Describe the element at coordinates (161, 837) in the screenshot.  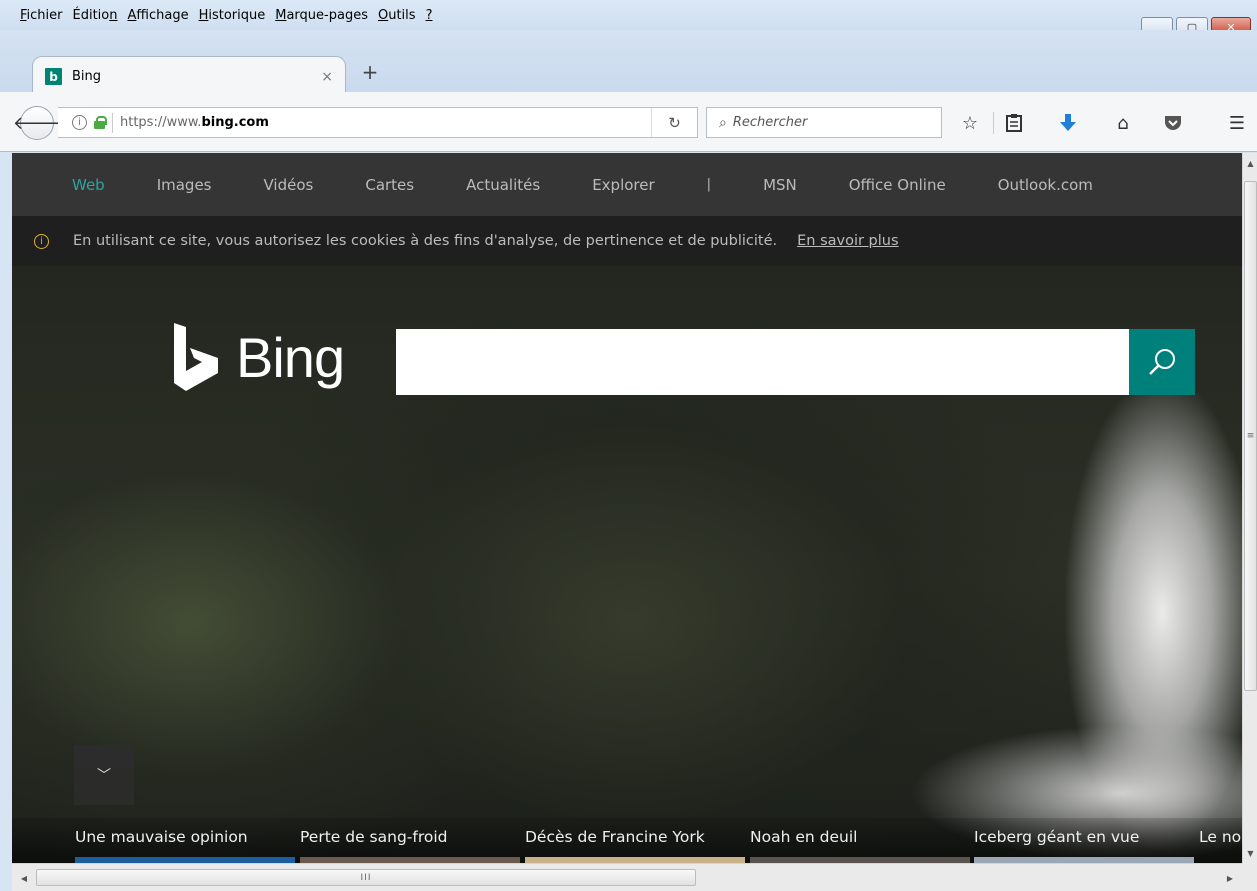
I see `news-item: Une mauvaise opinion` at that location.